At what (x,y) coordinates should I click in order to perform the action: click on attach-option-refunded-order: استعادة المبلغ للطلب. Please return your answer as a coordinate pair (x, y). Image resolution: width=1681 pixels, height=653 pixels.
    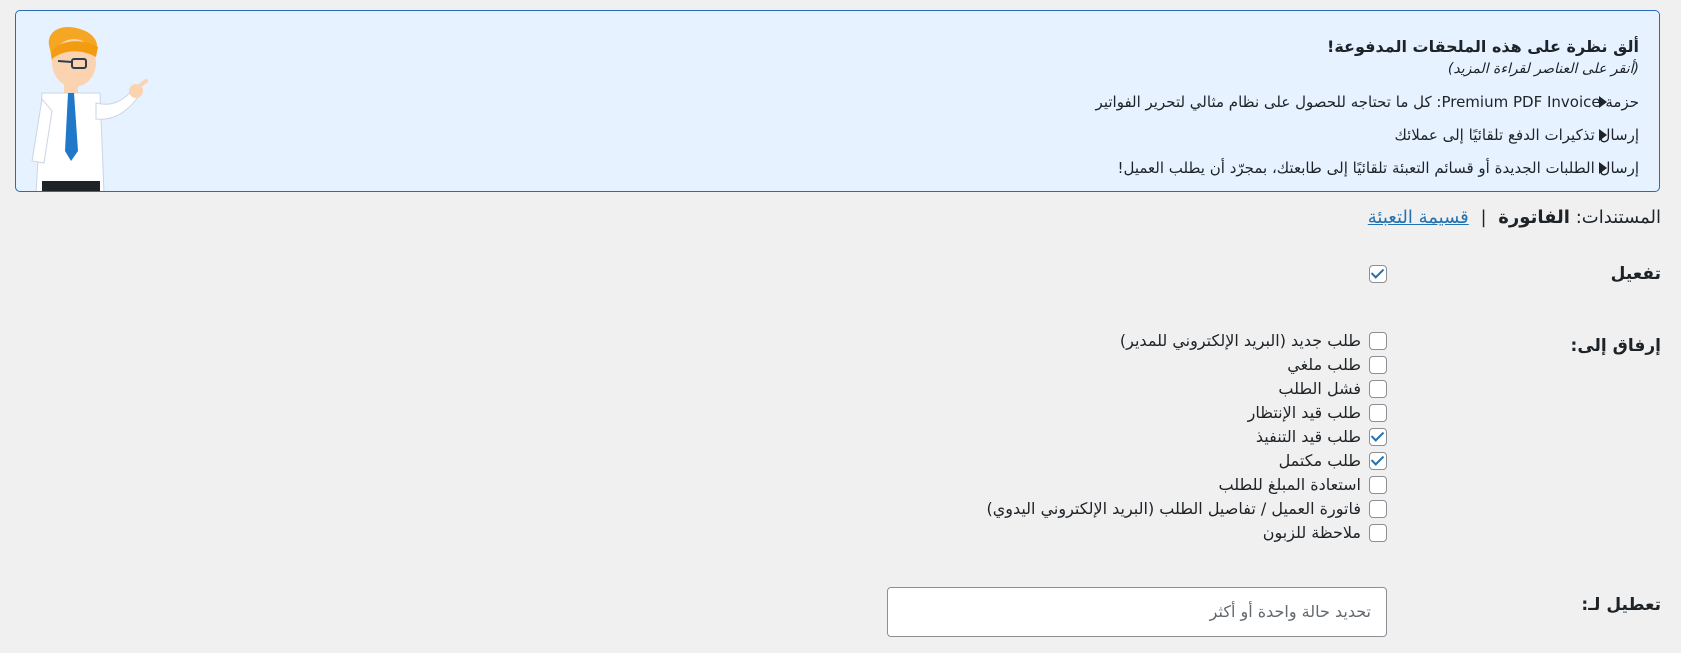
    Looking at the image, I should click on (1186, 486).